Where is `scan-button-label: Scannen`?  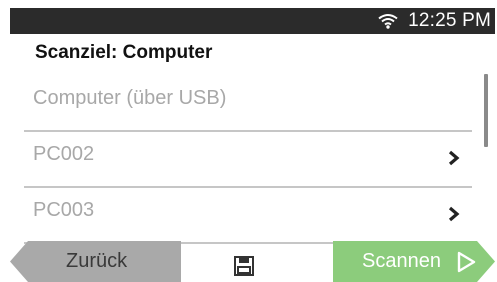
scan-button-label: Scannen is located at coordinates (401, 261).